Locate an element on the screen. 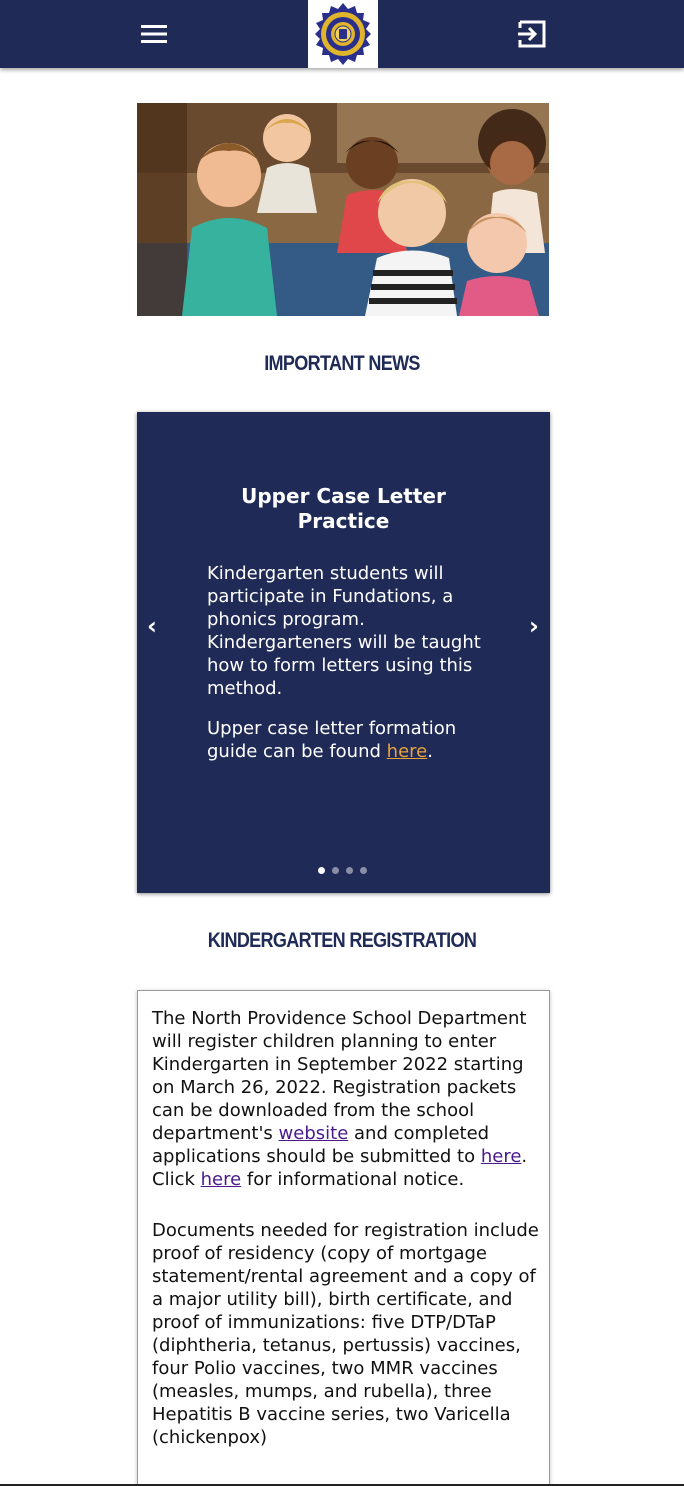  sign-out-icon is located at coordinates (532, 34).